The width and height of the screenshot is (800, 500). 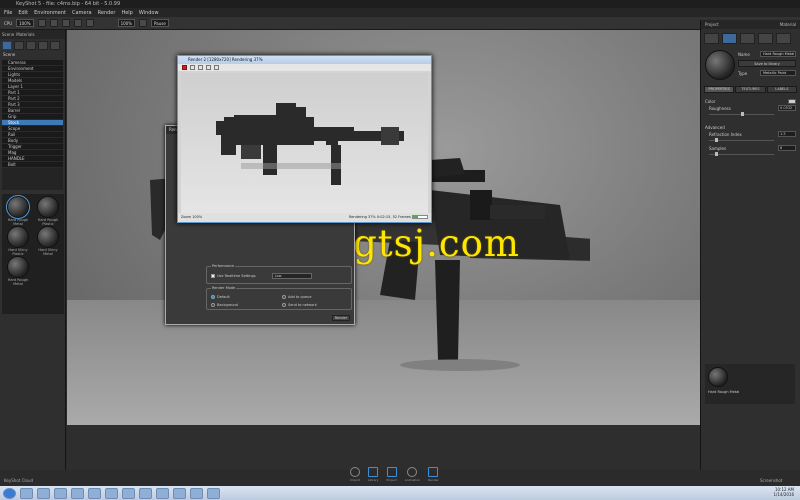 What do you see at coordinates (750, 152) in the screenshot?
I see `samples-slider: Samples 8` at bounding box center [750, 152].